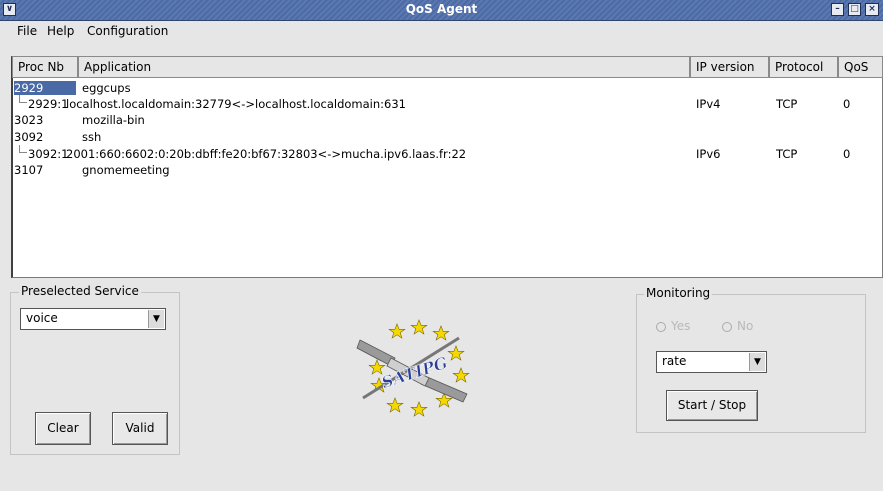  I want to click on menu-configuration: Configuration, so click(127, 31).